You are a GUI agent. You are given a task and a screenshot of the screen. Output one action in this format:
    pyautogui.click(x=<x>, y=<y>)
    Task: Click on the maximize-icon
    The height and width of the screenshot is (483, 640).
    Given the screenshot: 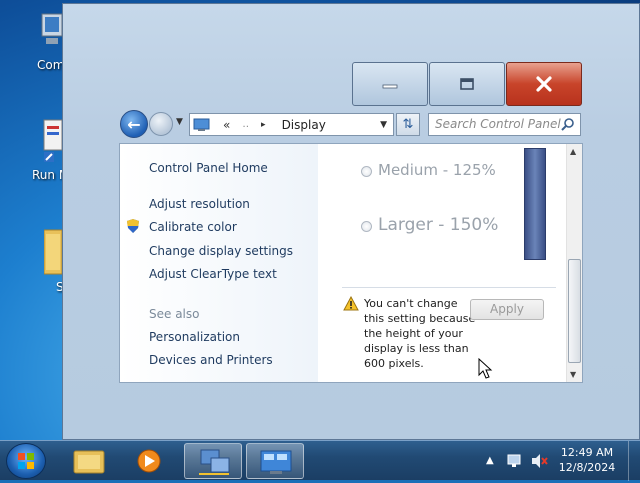 What is the action you would take?
    pyautogui.click(x=467, y=84)
    